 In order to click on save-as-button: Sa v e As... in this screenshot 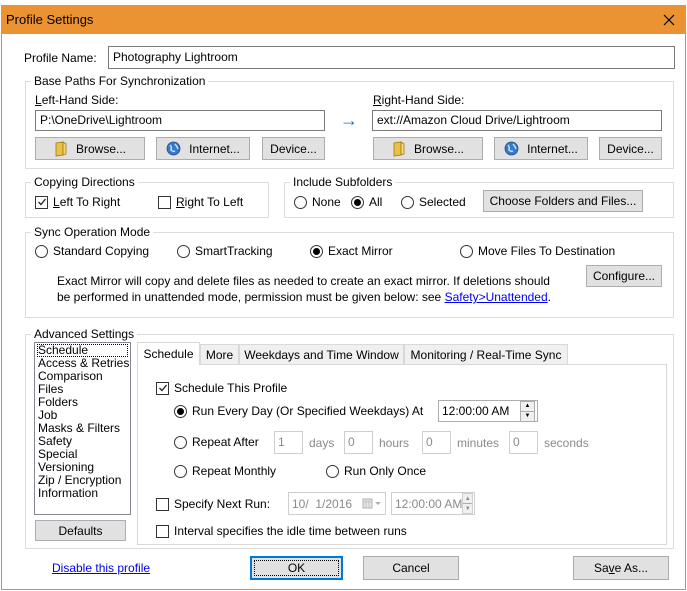, I will do `click(621, 568)`.